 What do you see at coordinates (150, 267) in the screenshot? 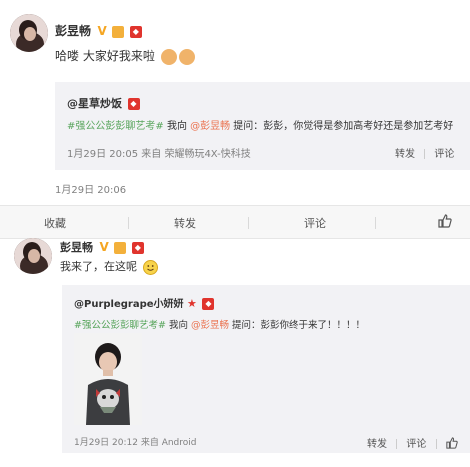
I see `smile-emoji-icon` at bounding box center [150, 267].